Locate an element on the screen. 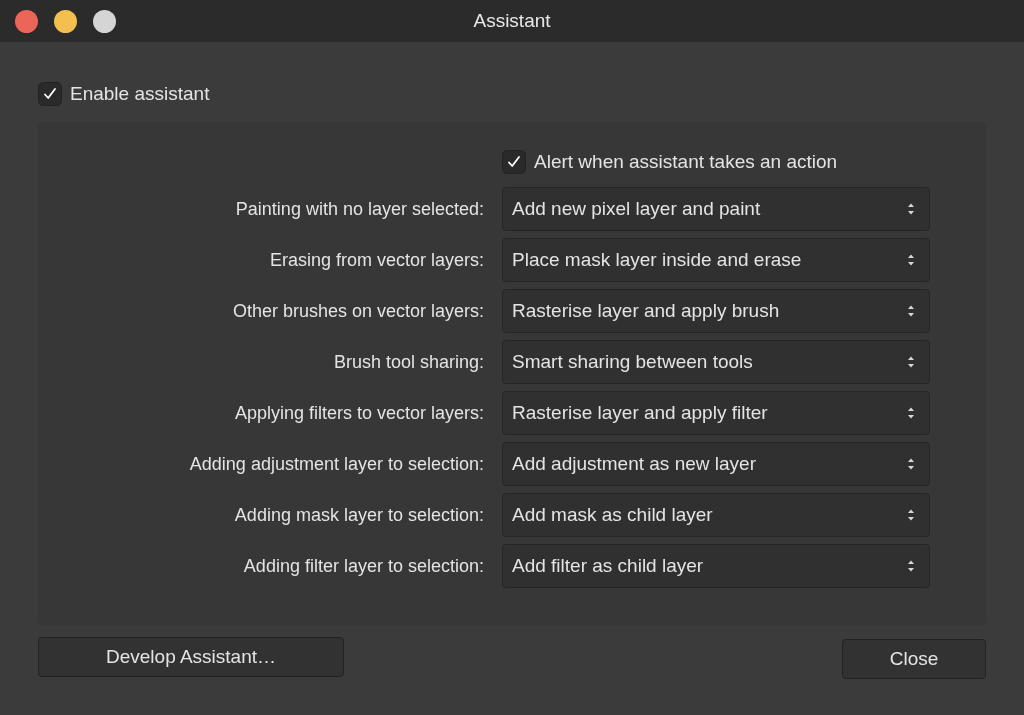  setting-label: Brush tool sharing: is located at coordinates (408, 362).